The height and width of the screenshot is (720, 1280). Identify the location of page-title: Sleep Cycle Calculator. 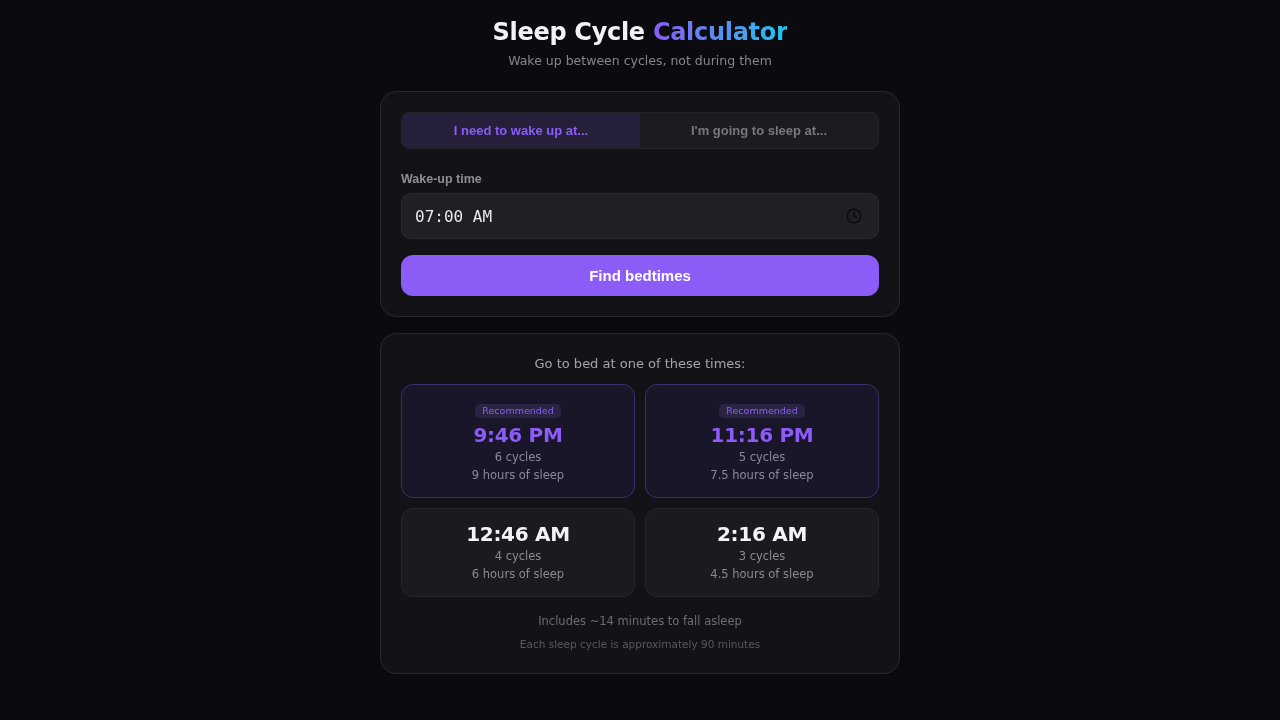
(640, 32).